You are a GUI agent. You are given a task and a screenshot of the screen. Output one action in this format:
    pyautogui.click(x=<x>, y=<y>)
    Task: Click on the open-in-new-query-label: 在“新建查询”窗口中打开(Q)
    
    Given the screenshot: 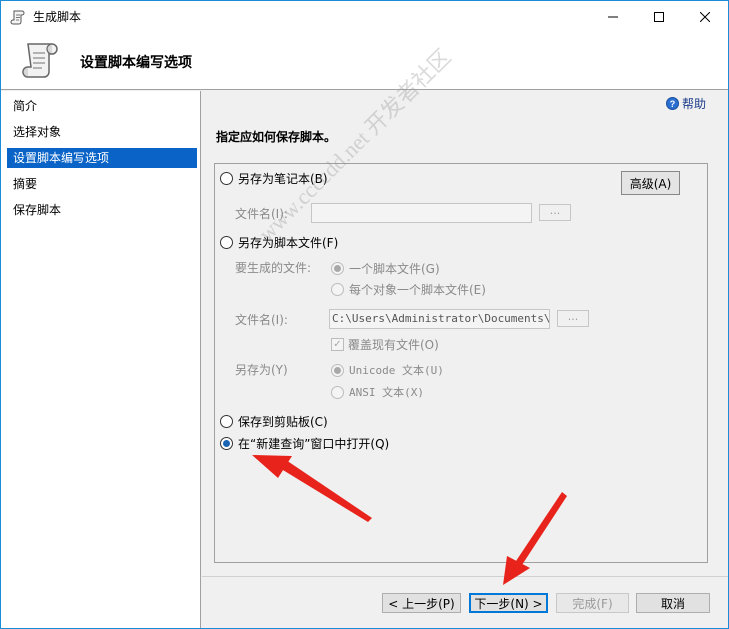 What is the action you would take?
    pyautogui.click(x=314, y=444)
    